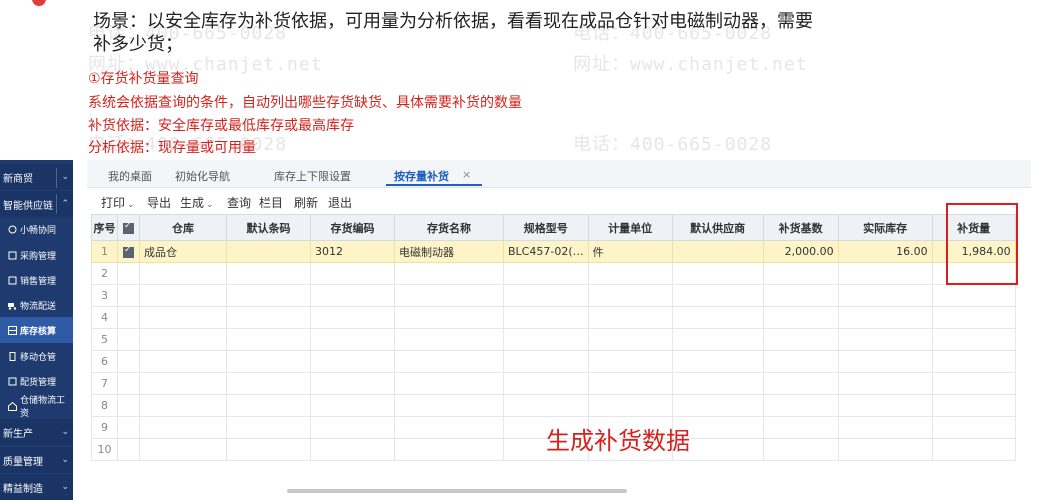 The height and width of the screenshot is (500, 1040). Describe the element at coordinates (340, 202) in the screenshot. I see `exit-button: 退出` at that location.